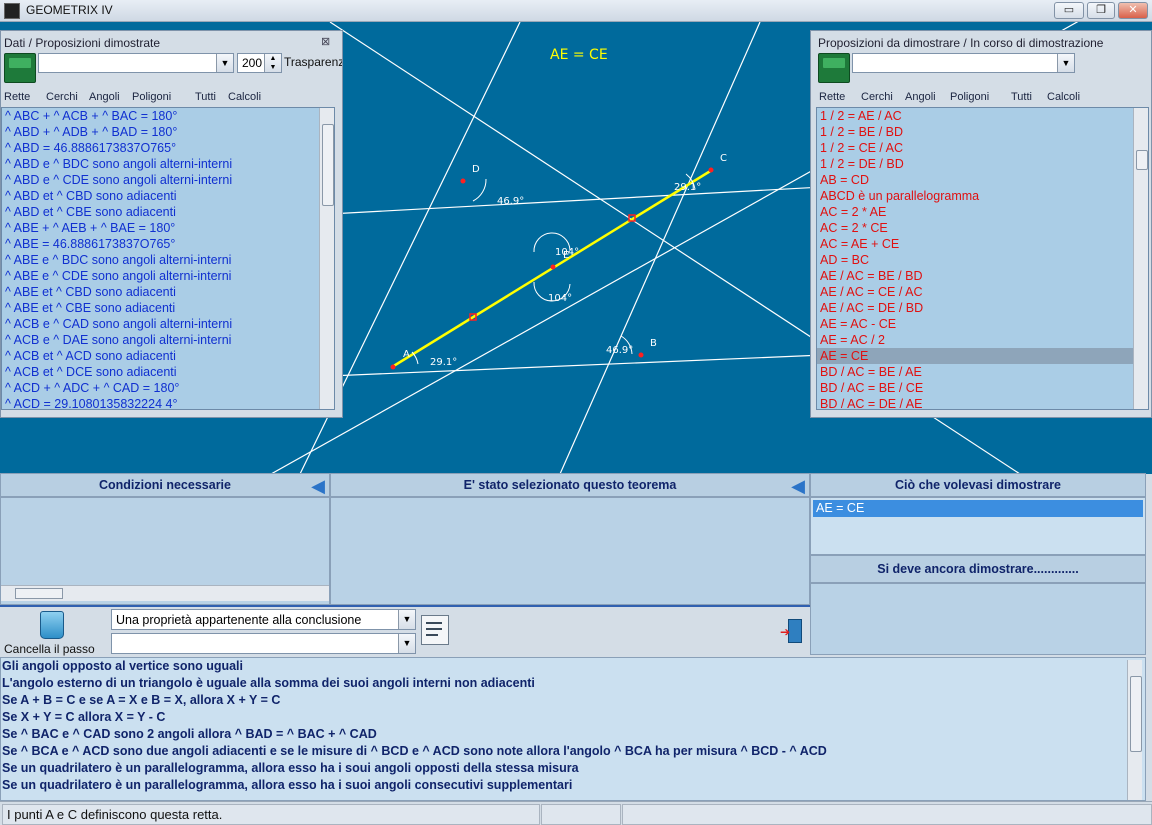 Image resolution: width=1152 pixels, height=825 pixels. What do you see at coordinates (168, 292) in the screenshot?
I see `given-list-item: ^ ABE et ^ CBD sono adiacenti` at bounding box center [168, 292].